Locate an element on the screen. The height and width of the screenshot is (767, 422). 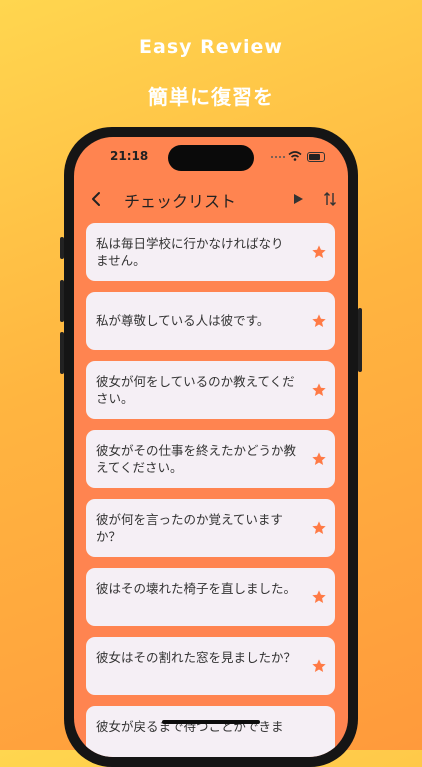
power-button is located at coordinates (360, 340).